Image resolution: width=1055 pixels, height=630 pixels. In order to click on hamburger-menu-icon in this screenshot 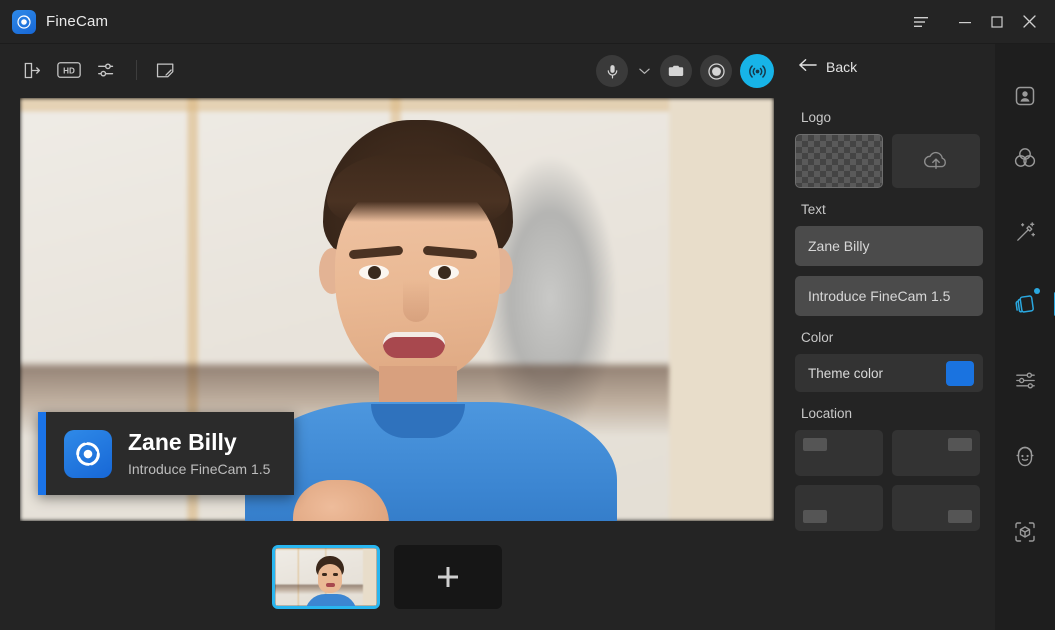, I will do `click(921, 22)`.